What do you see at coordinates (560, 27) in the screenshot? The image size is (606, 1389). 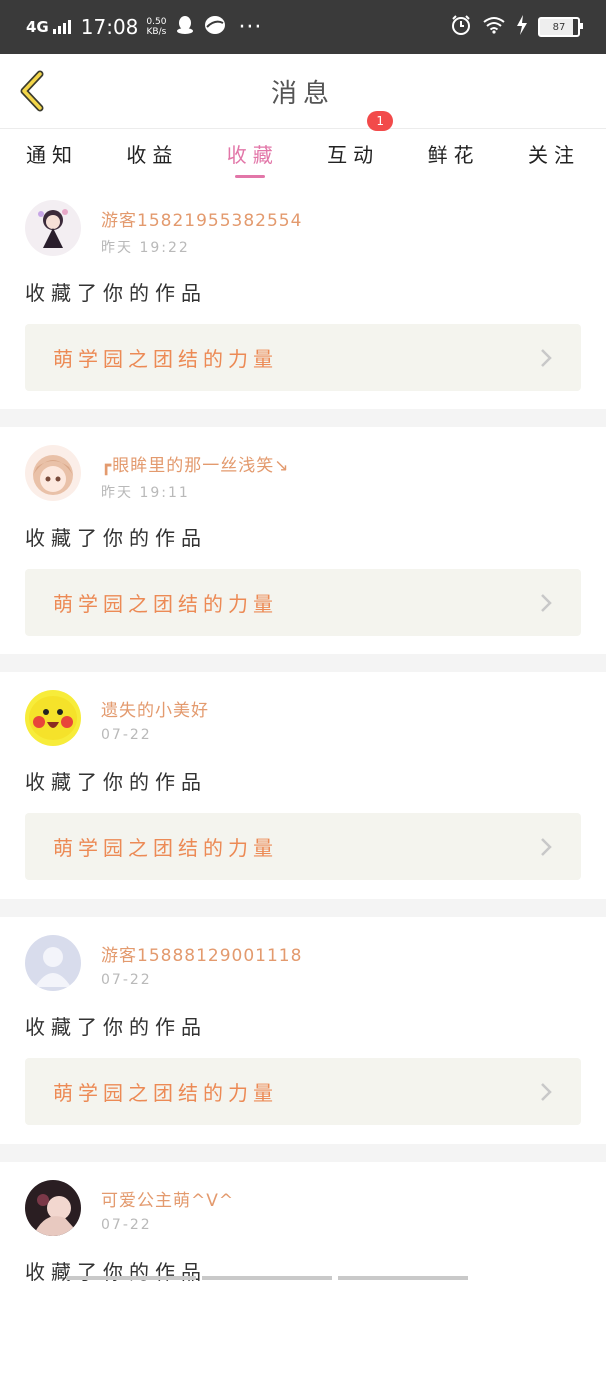 I see `battery-icon: 87` at bounding box center [560, 27].